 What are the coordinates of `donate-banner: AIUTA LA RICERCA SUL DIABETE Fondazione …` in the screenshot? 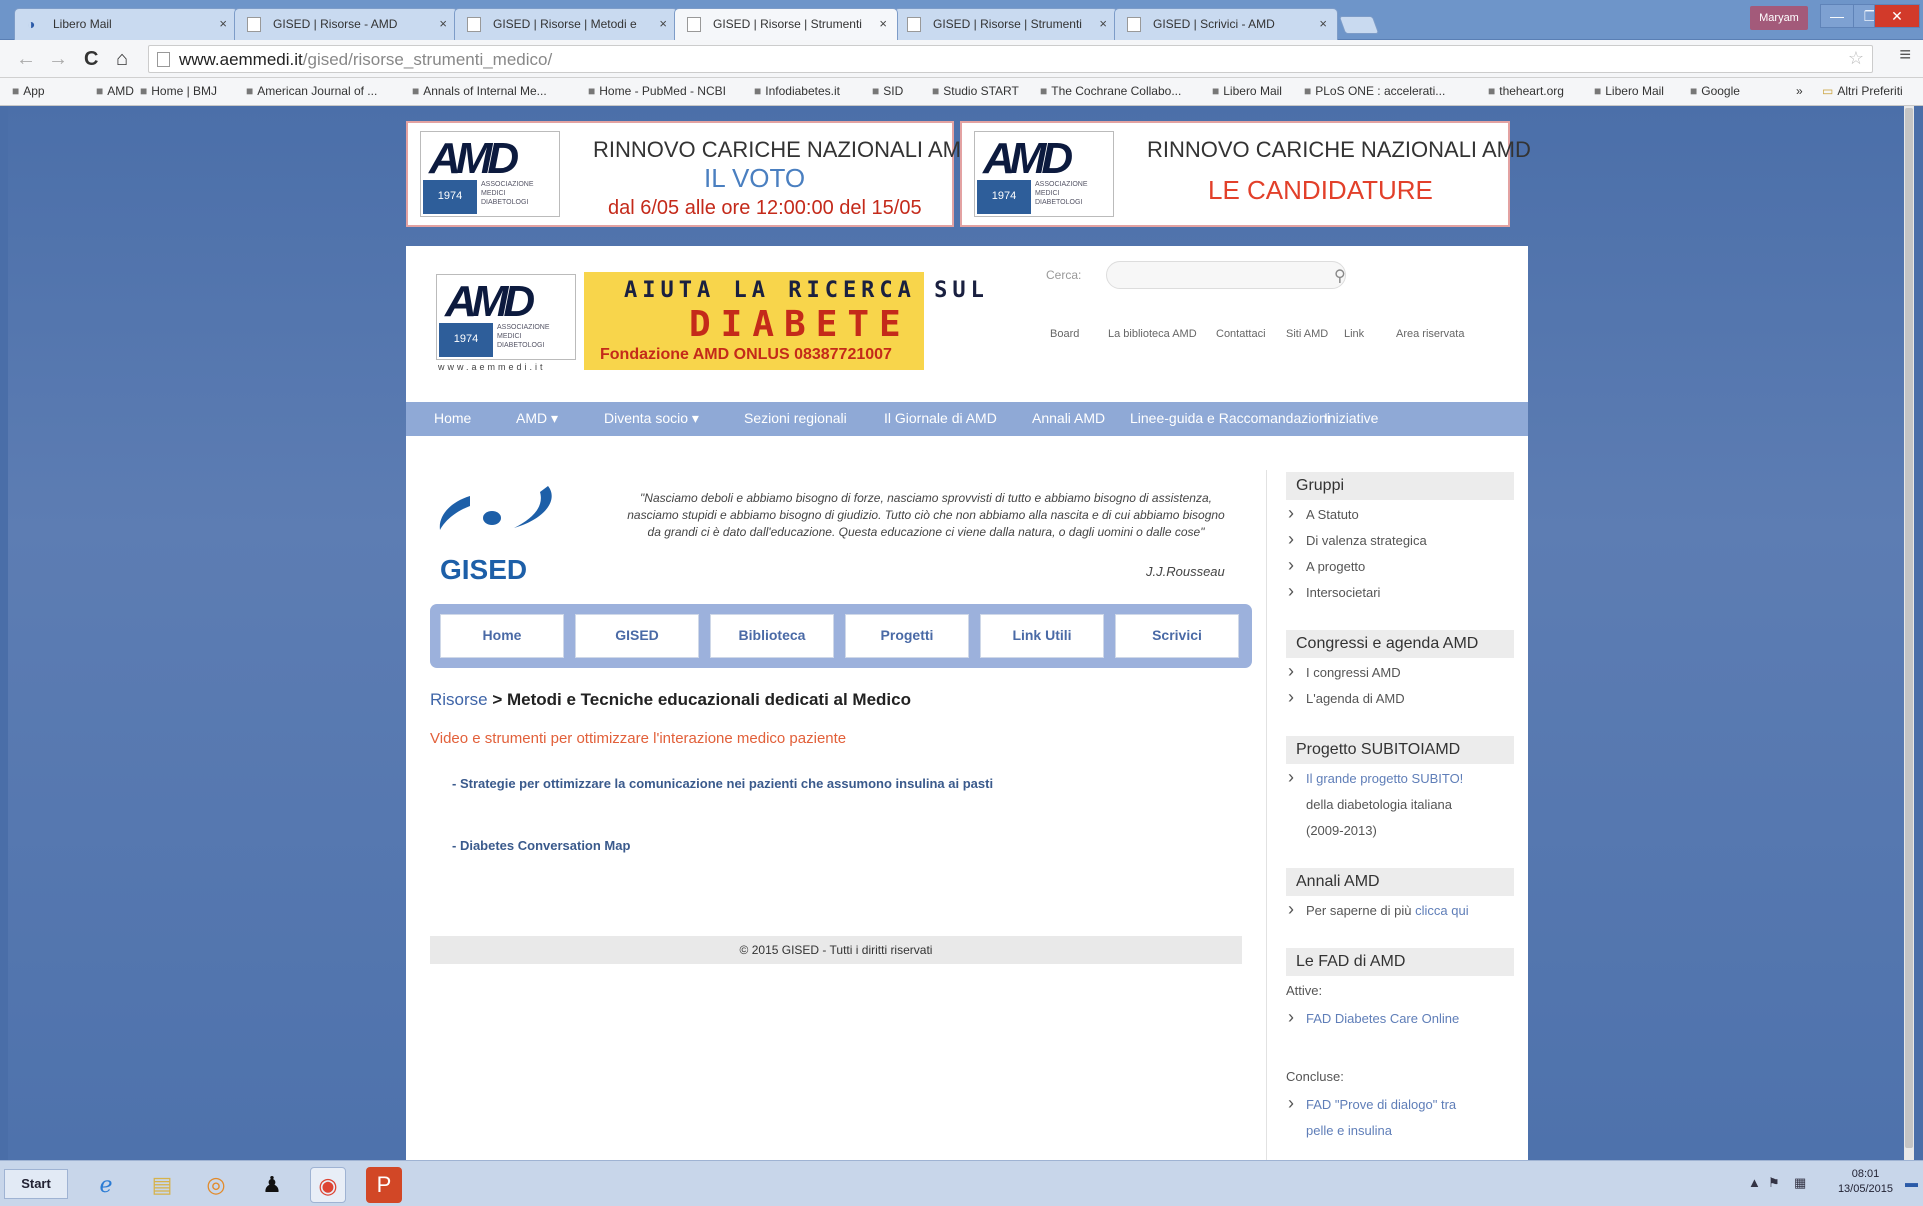 It's located at (784, 321).